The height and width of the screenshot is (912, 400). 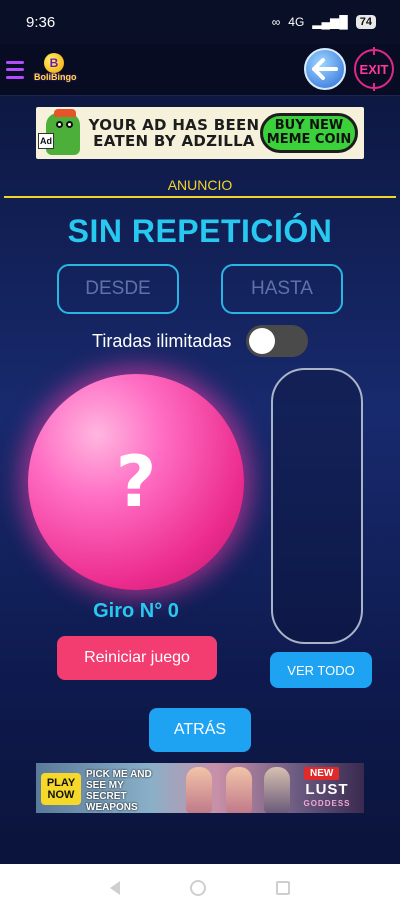 I want to click on ad-headline: YOUR AD HAS BEEN EATEN BY ADZILLA, so click(x=174, y=133).